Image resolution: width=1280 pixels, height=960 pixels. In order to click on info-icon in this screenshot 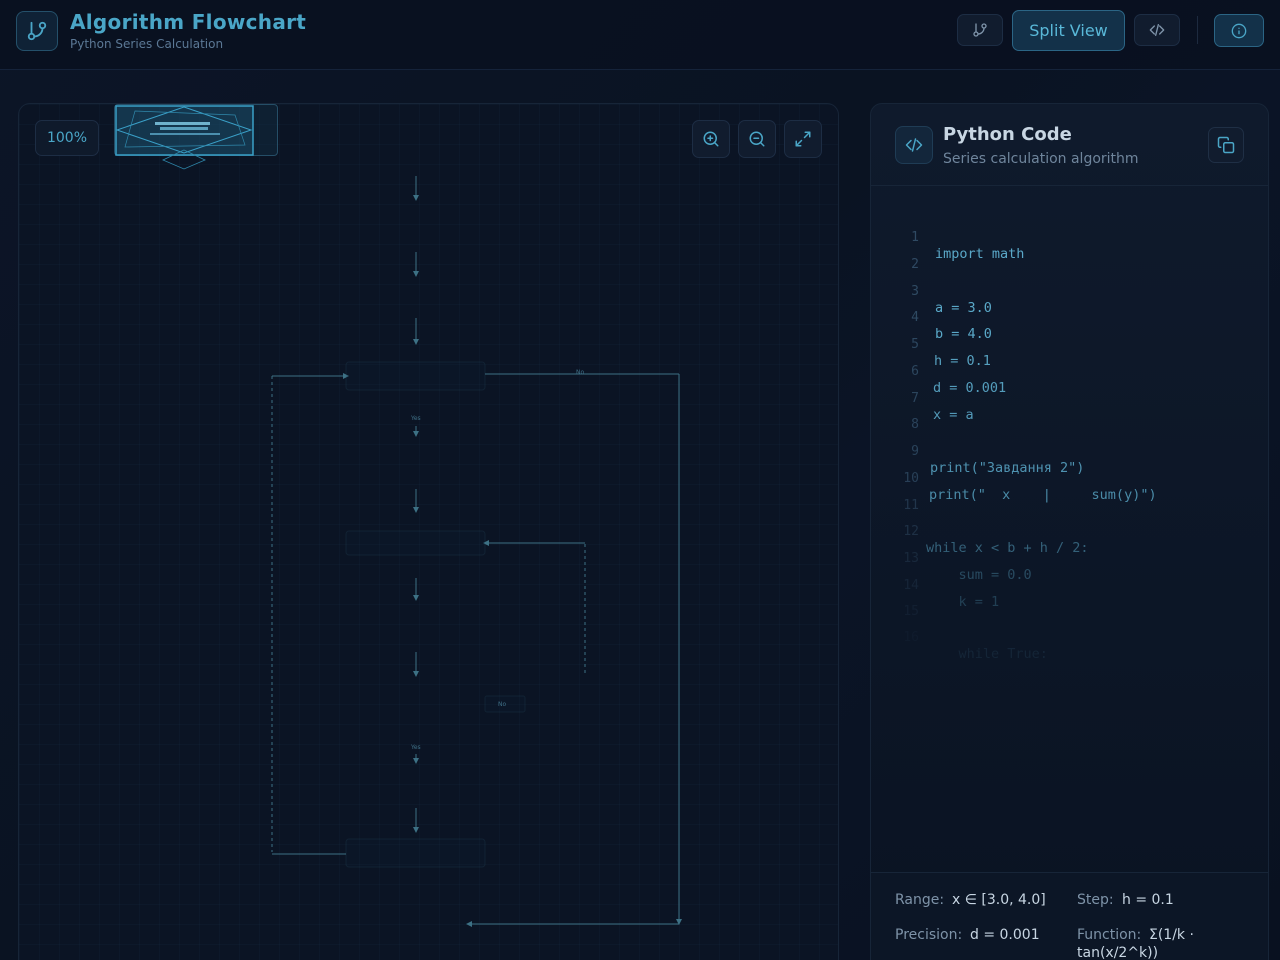, I will do `click(1239, 30)`.